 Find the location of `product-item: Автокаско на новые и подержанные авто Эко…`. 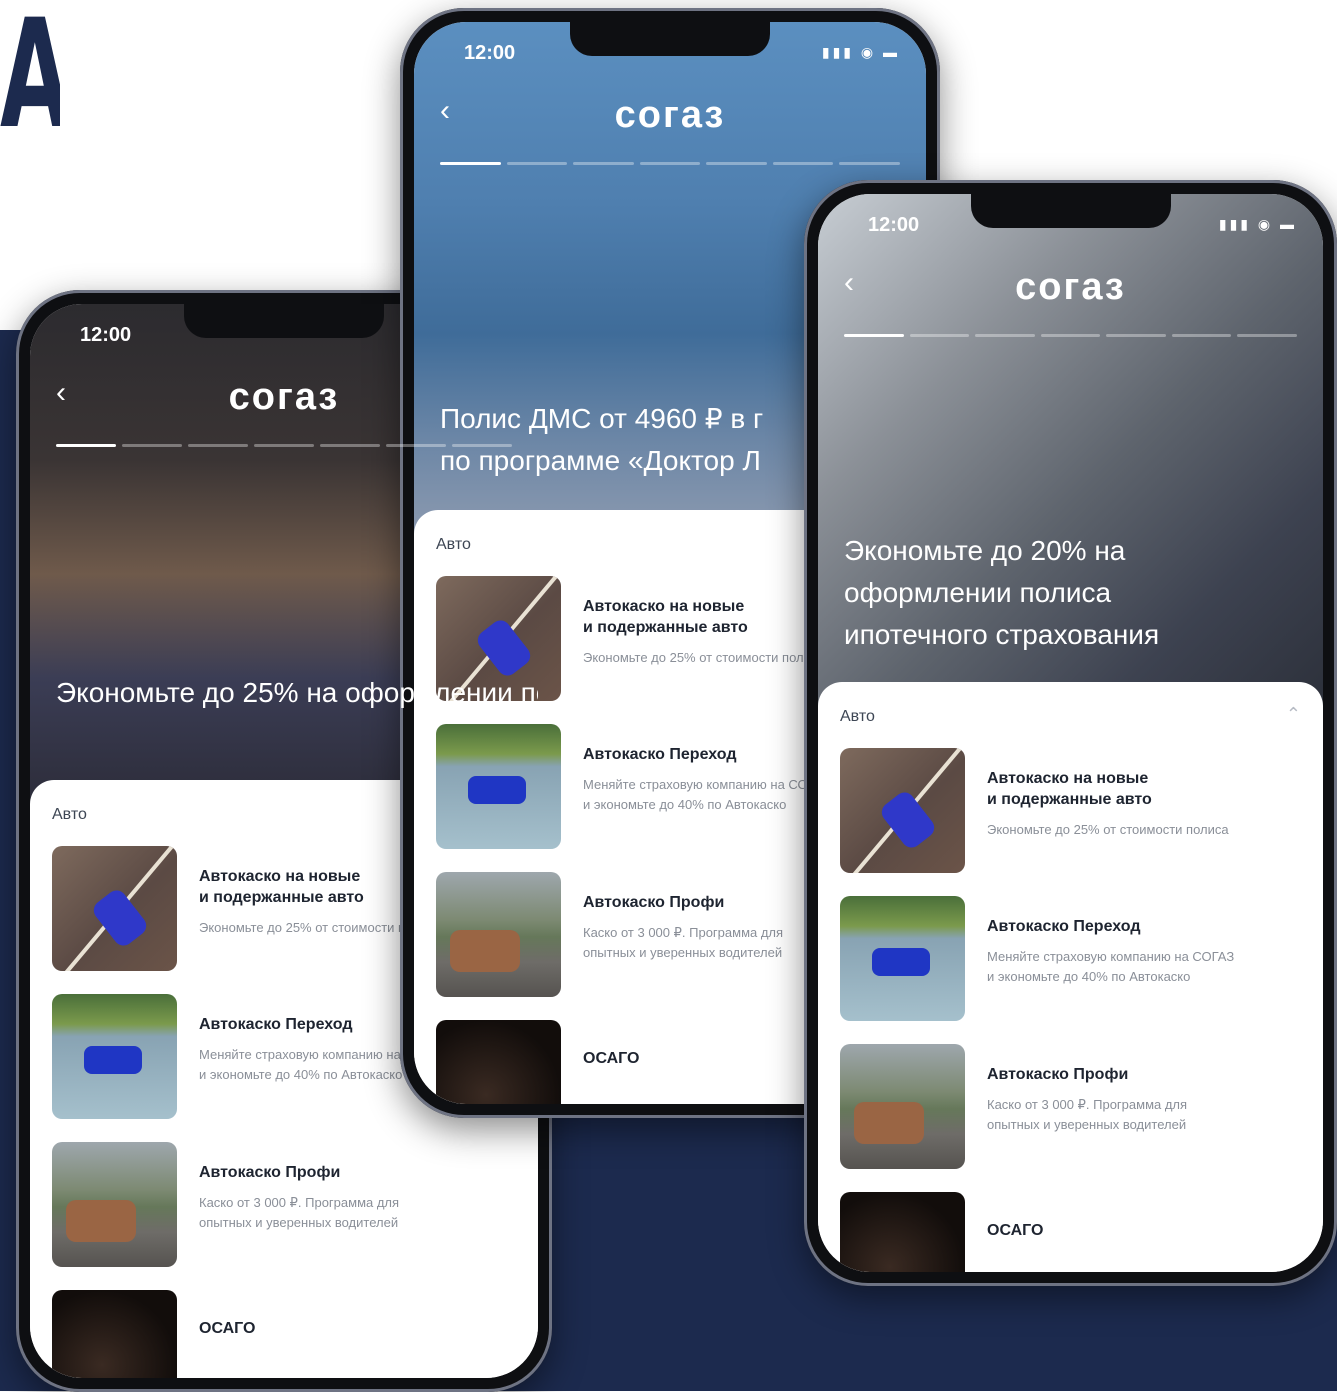

product-item: Автокаско на новые и подержанные авто Эко… is located at coordinates (1070, 811).